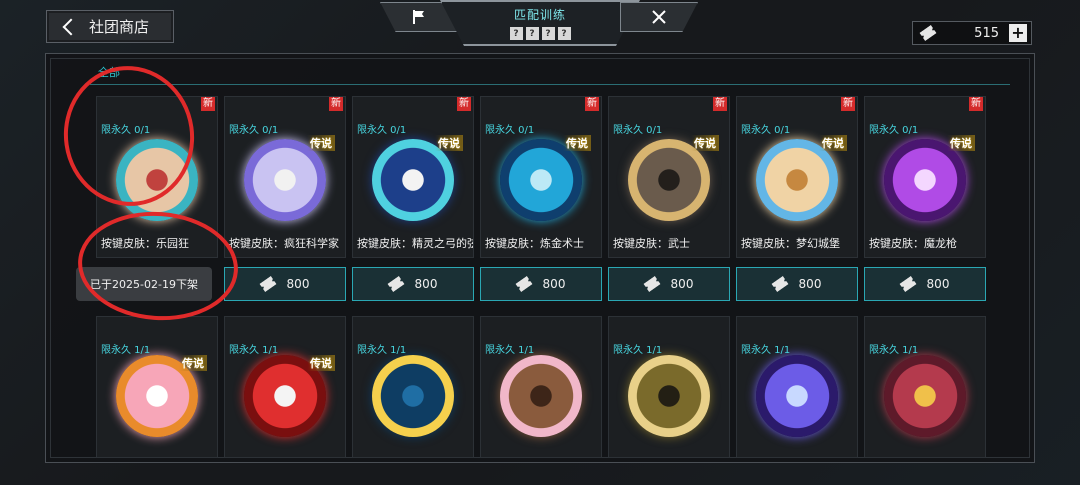 The width and height of the screenshot is (1080, 485). I want to click on shop-item-card: 限永久 0/1 新传说按键皮肤：魔龙枪, so click(925, 177).